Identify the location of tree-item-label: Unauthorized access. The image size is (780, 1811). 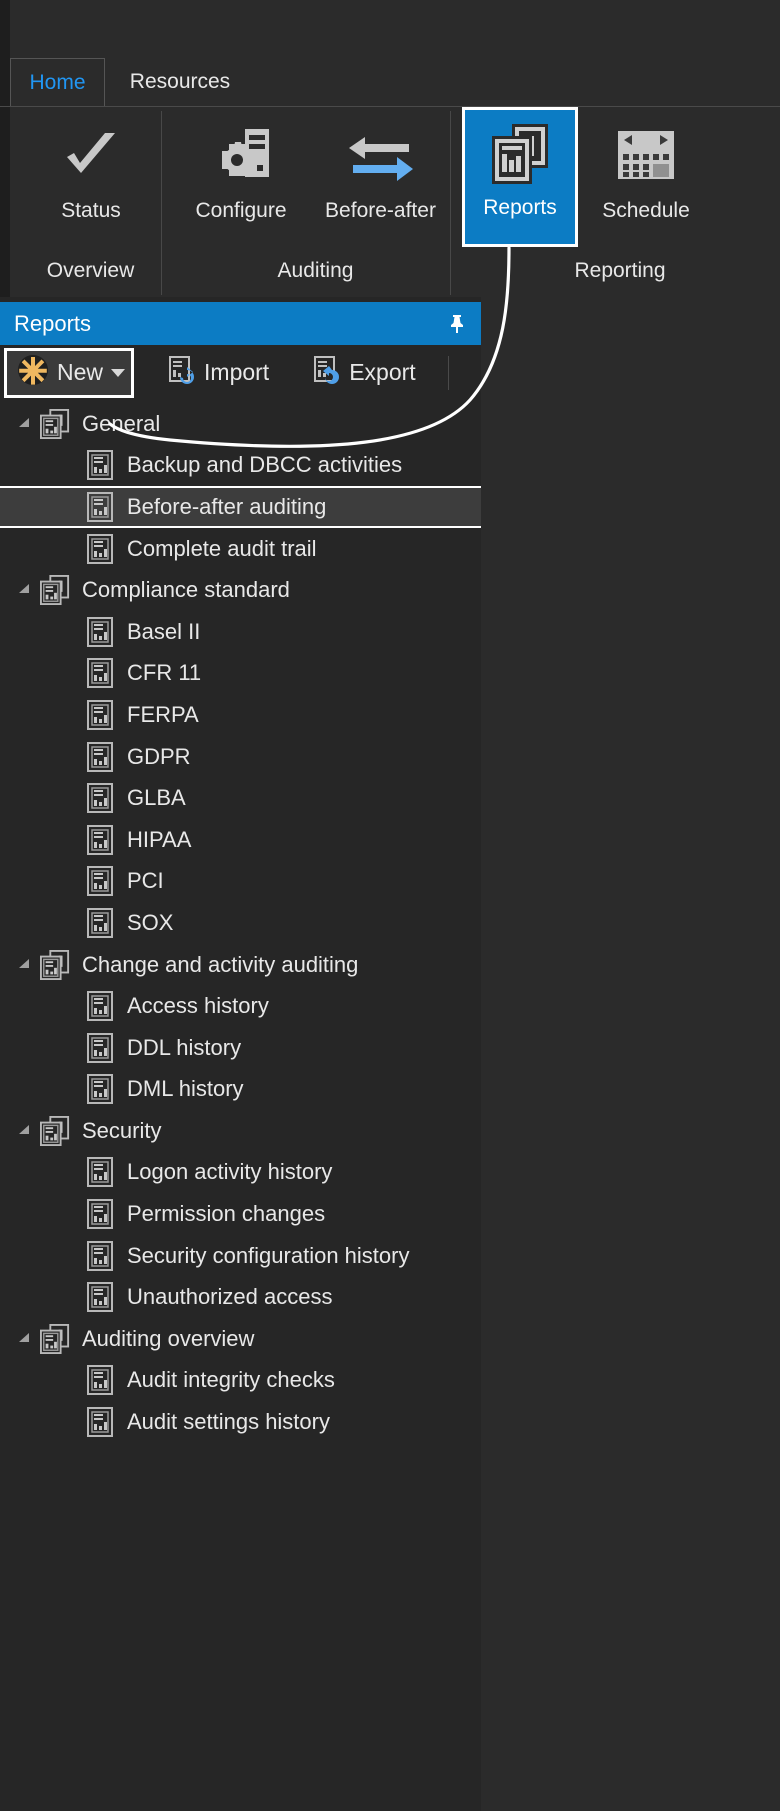
(230, 1297).